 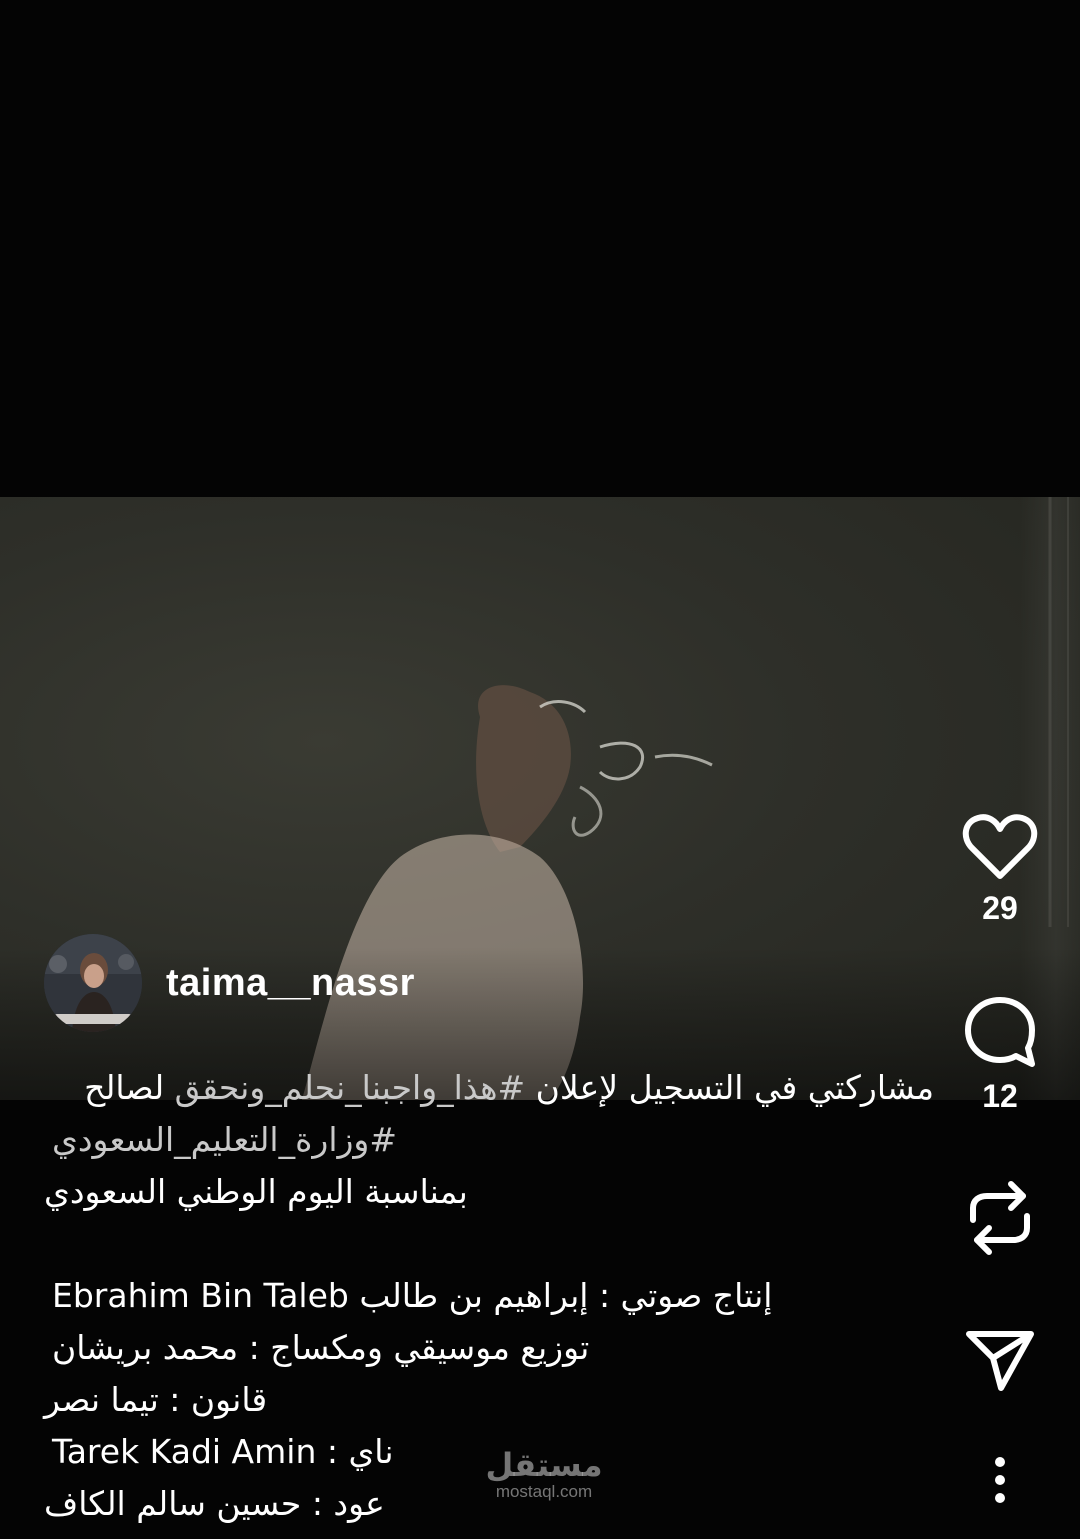 What do you see at coordinates (129, 1087) in the screenshot?
I see `caption-text: لصالح` at bounding box center [129, 1087].